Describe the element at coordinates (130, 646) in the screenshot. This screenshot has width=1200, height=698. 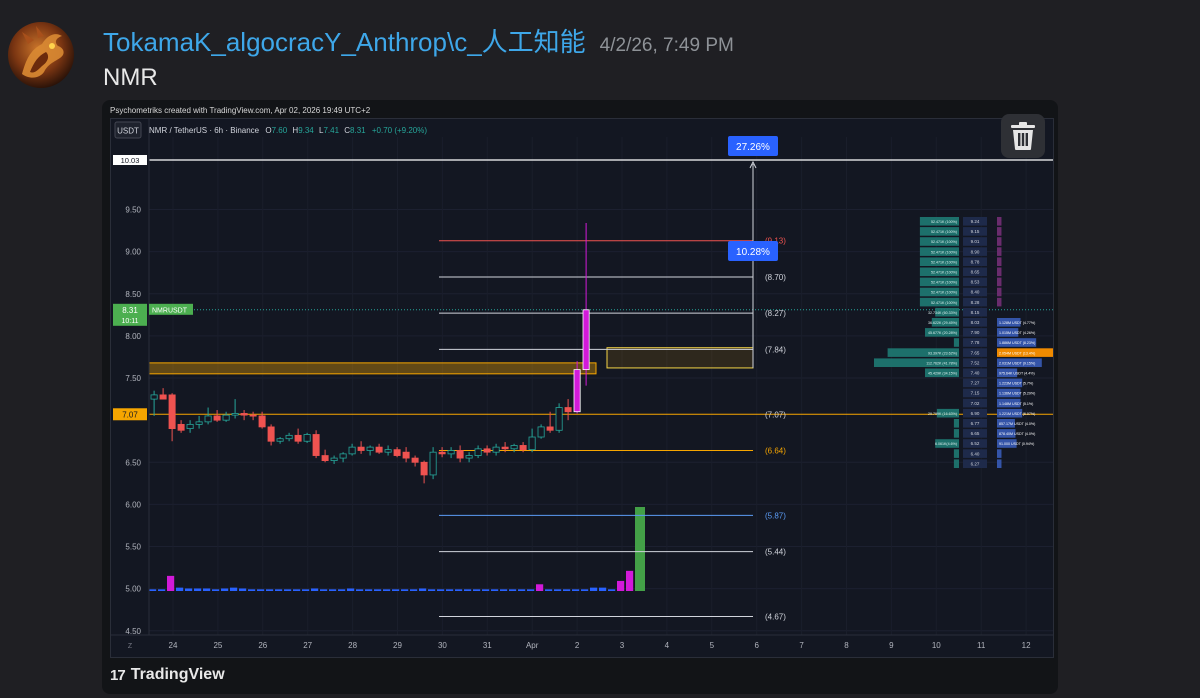
I see `axis-mode-button: Z` at that location.